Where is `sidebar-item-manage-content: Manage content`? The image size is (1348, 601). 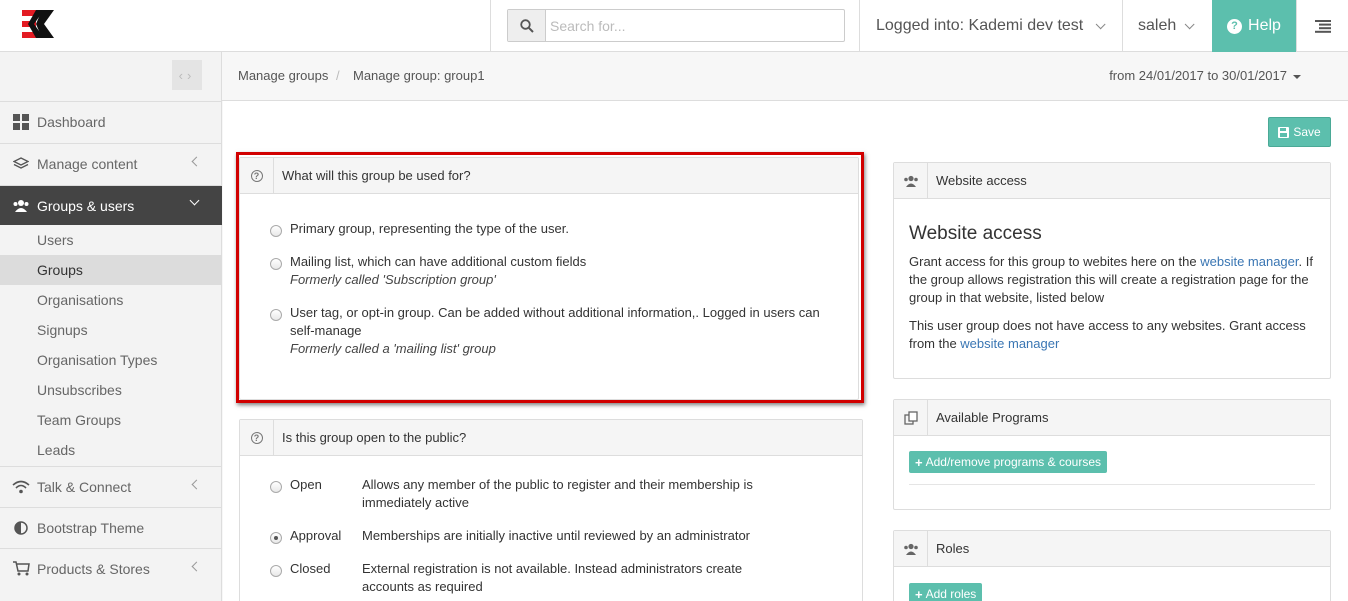
sidebar-item-manage-content: Manage content is located at coordinates (111, 163).